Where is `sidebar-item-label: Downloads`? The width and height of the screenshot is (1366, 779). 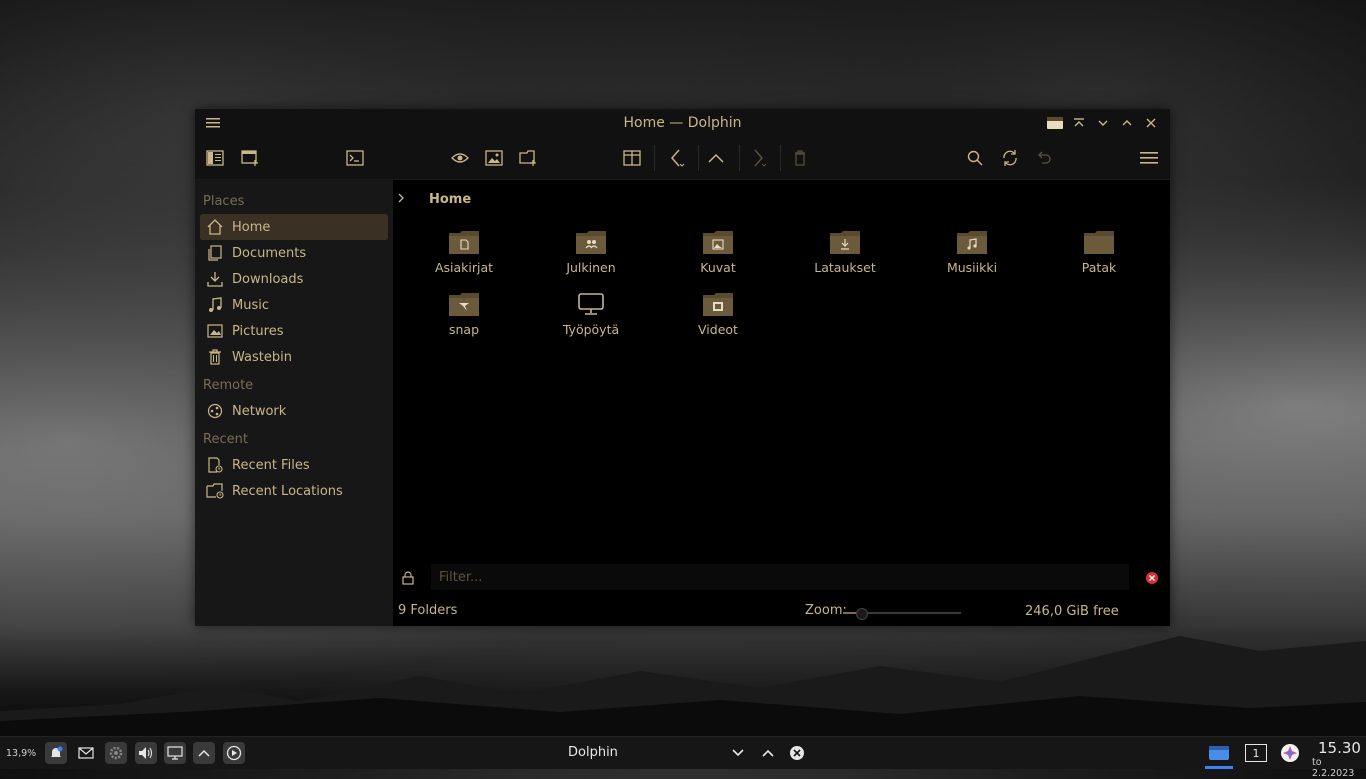 sidebar-item-label: Downloads is located at coordinates (268, 279).